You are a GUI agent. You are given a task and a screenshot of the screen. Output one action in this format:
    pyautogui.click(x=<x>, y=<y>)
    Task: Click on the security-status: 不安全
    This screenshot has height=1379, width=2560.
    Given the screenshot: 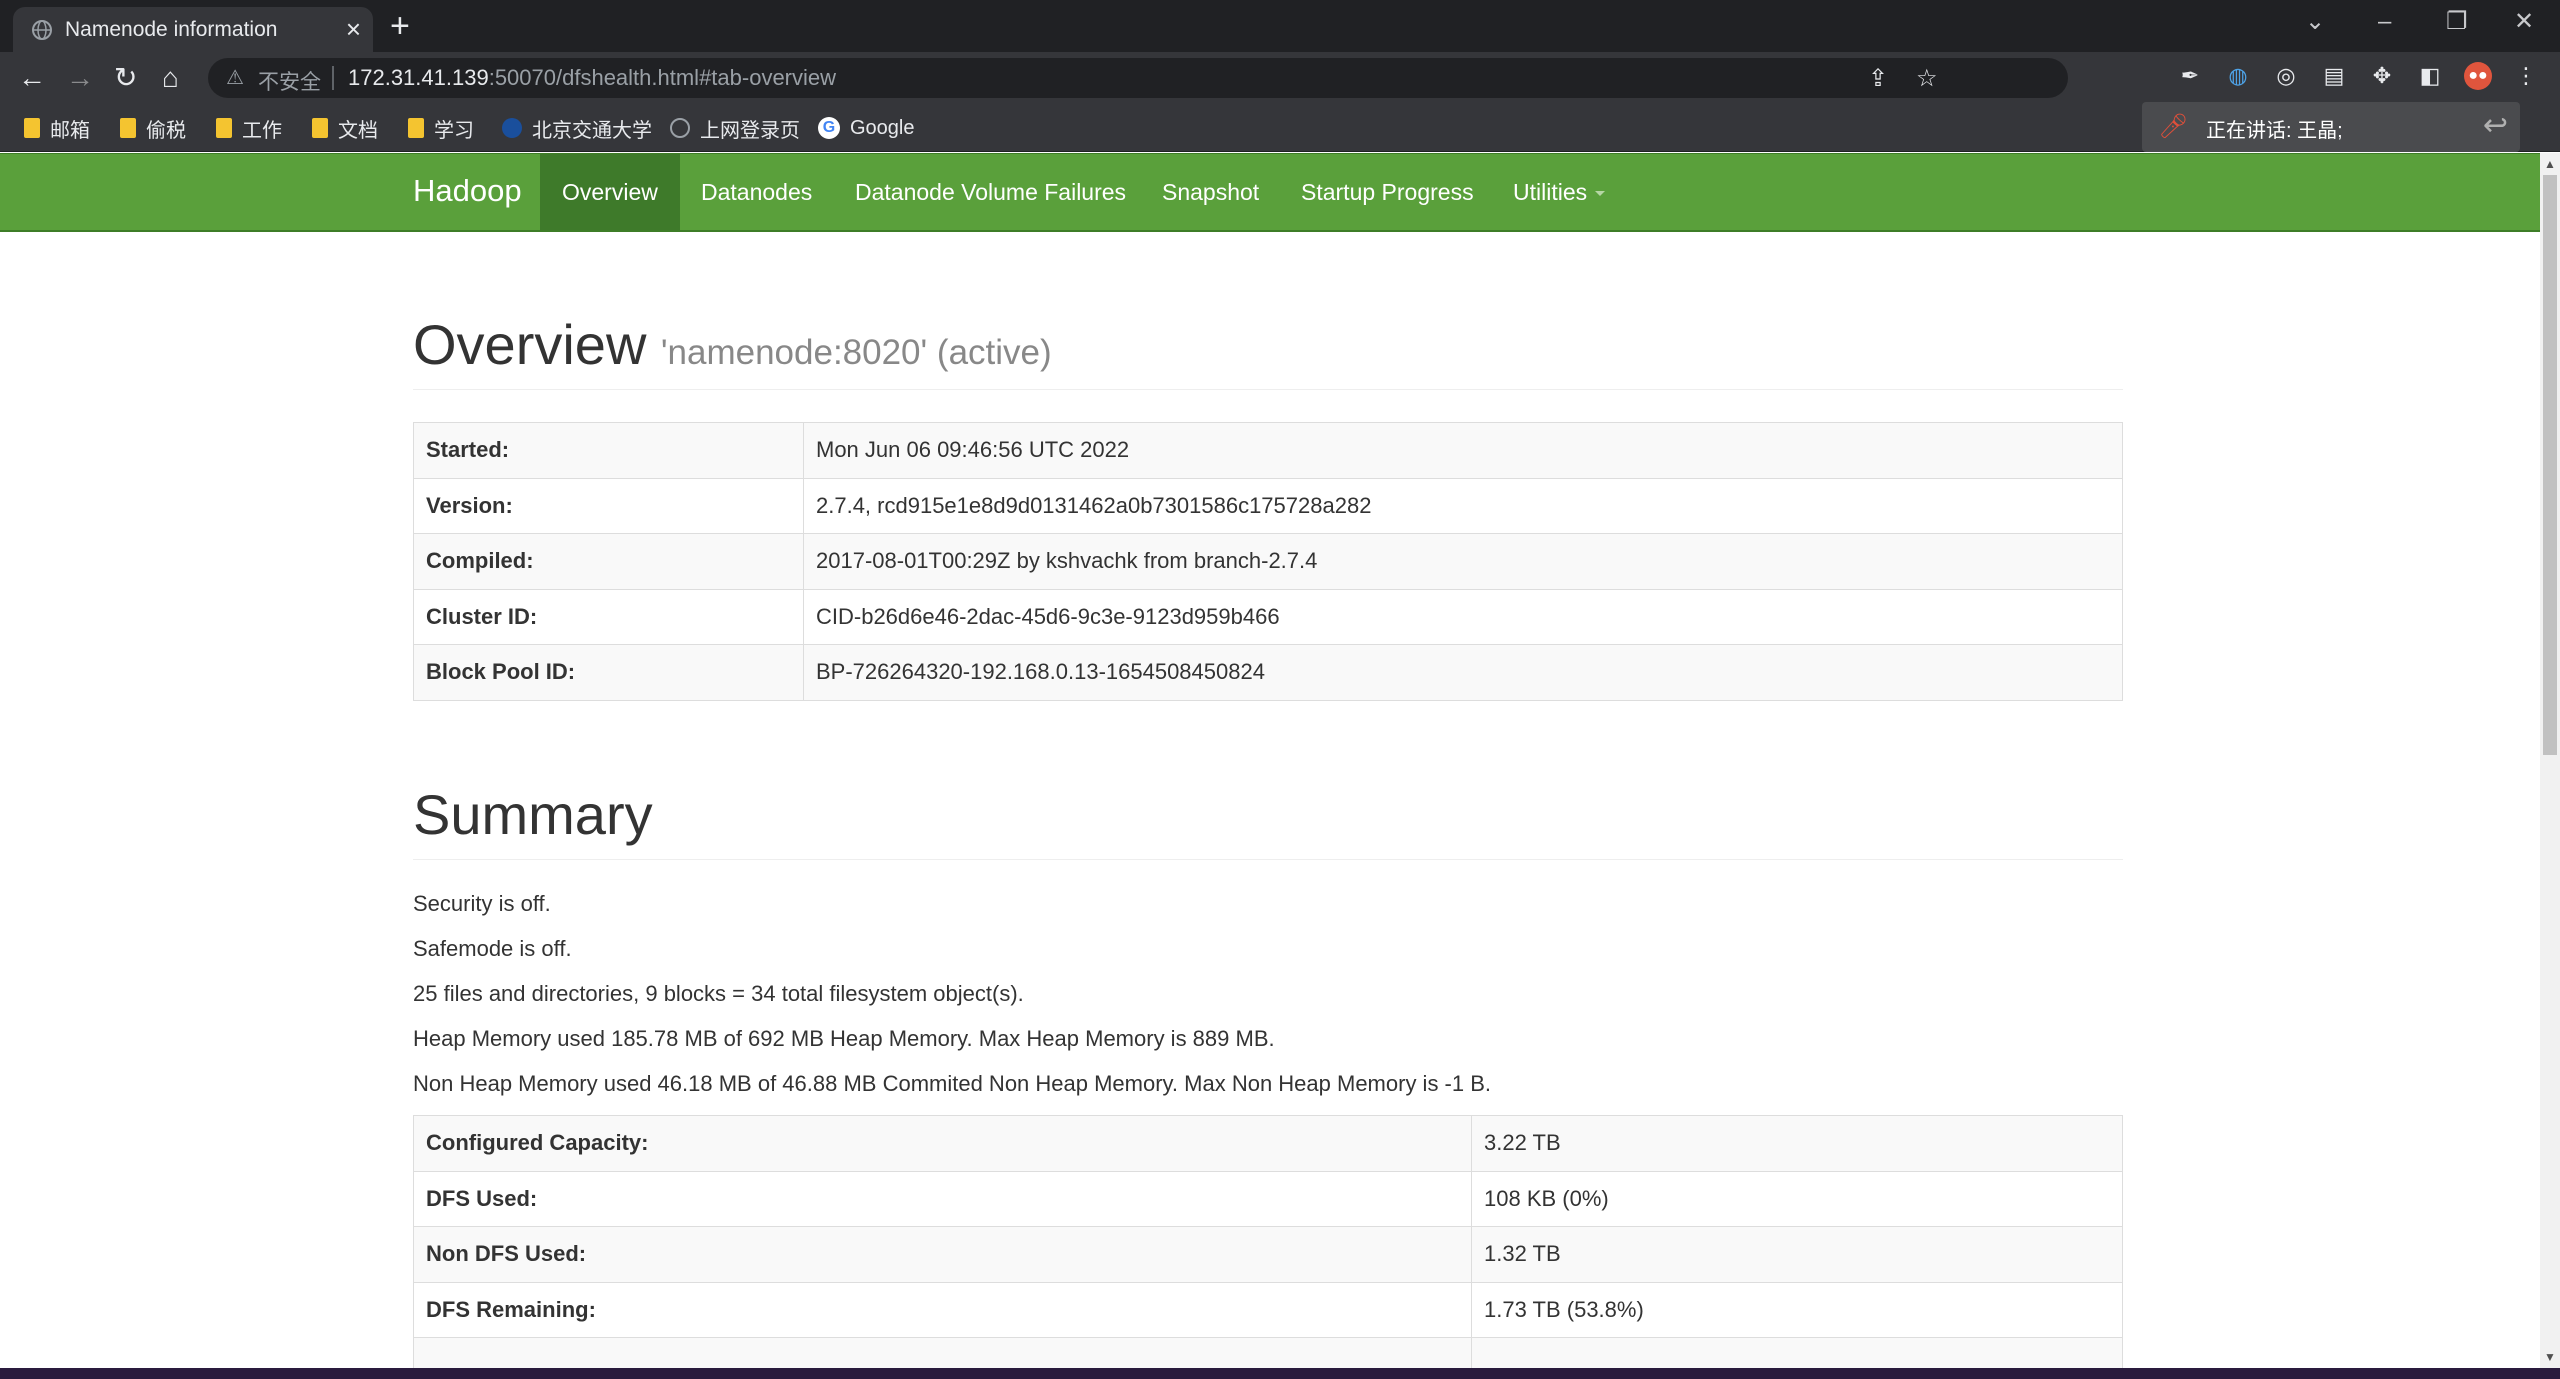 What is the action you would take?
    pyautogui.click(x=289, y=81)
    